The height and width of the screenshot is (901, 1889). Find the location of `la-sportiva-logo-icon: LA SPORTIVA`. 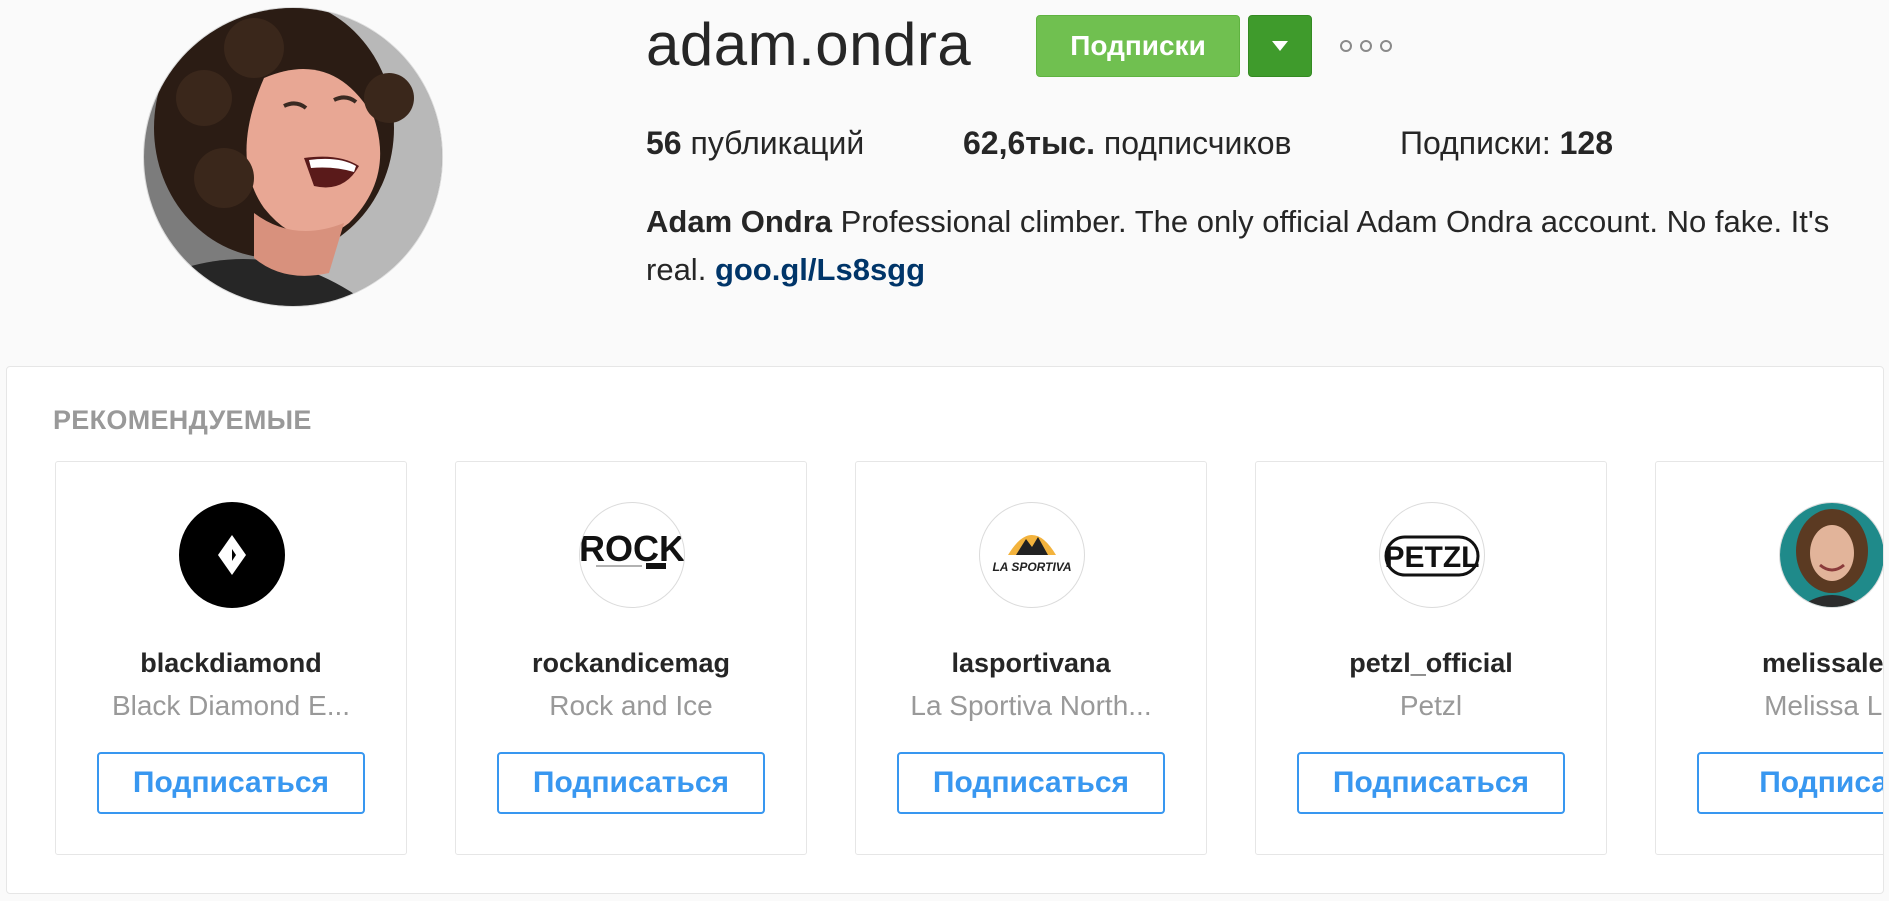

la-sportiva-logo-icon: LA SPORTIVA is located at coordinates (1032, 555).